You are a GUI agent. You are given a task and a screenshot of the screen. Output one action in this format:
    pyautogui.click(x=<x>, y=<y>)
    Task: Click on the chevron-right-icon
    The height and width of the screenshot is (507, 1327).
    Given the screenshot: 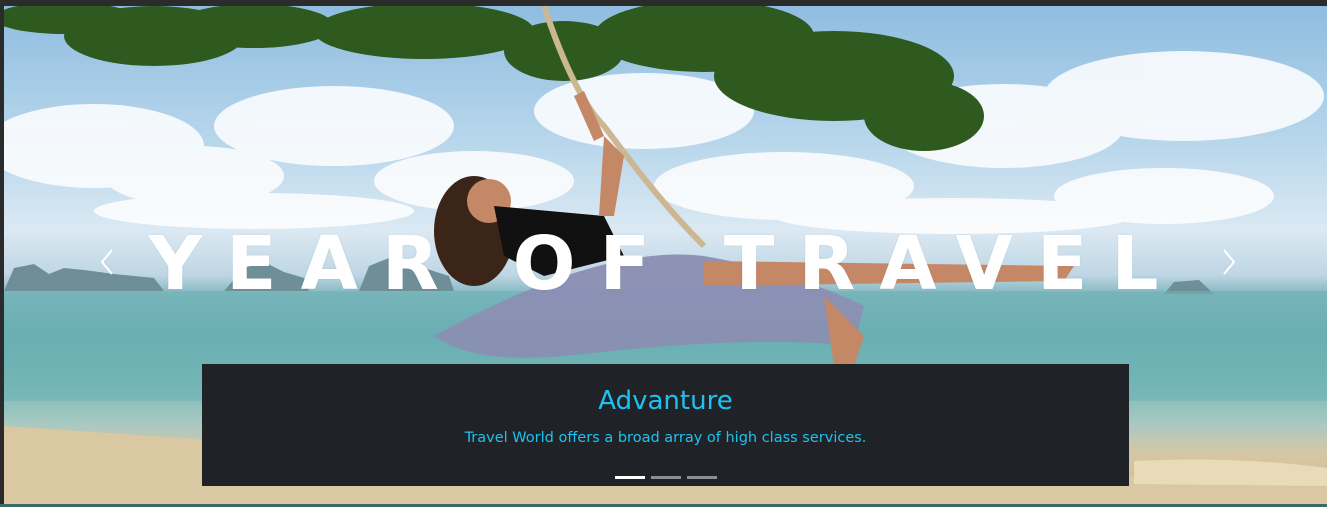 What is the action you would take?
    pyautogui.click(x=1229, y=262)
    